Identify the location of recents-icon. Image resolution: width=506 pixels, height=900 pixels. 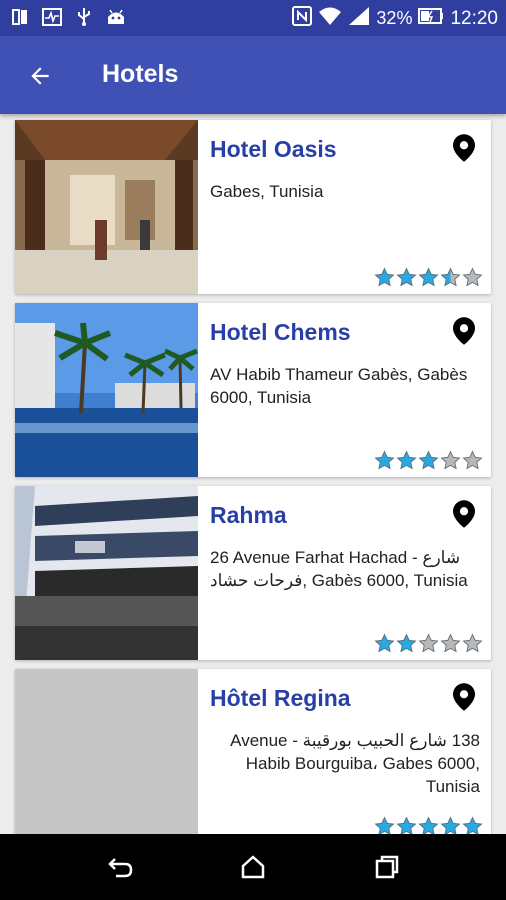
(387, 867).